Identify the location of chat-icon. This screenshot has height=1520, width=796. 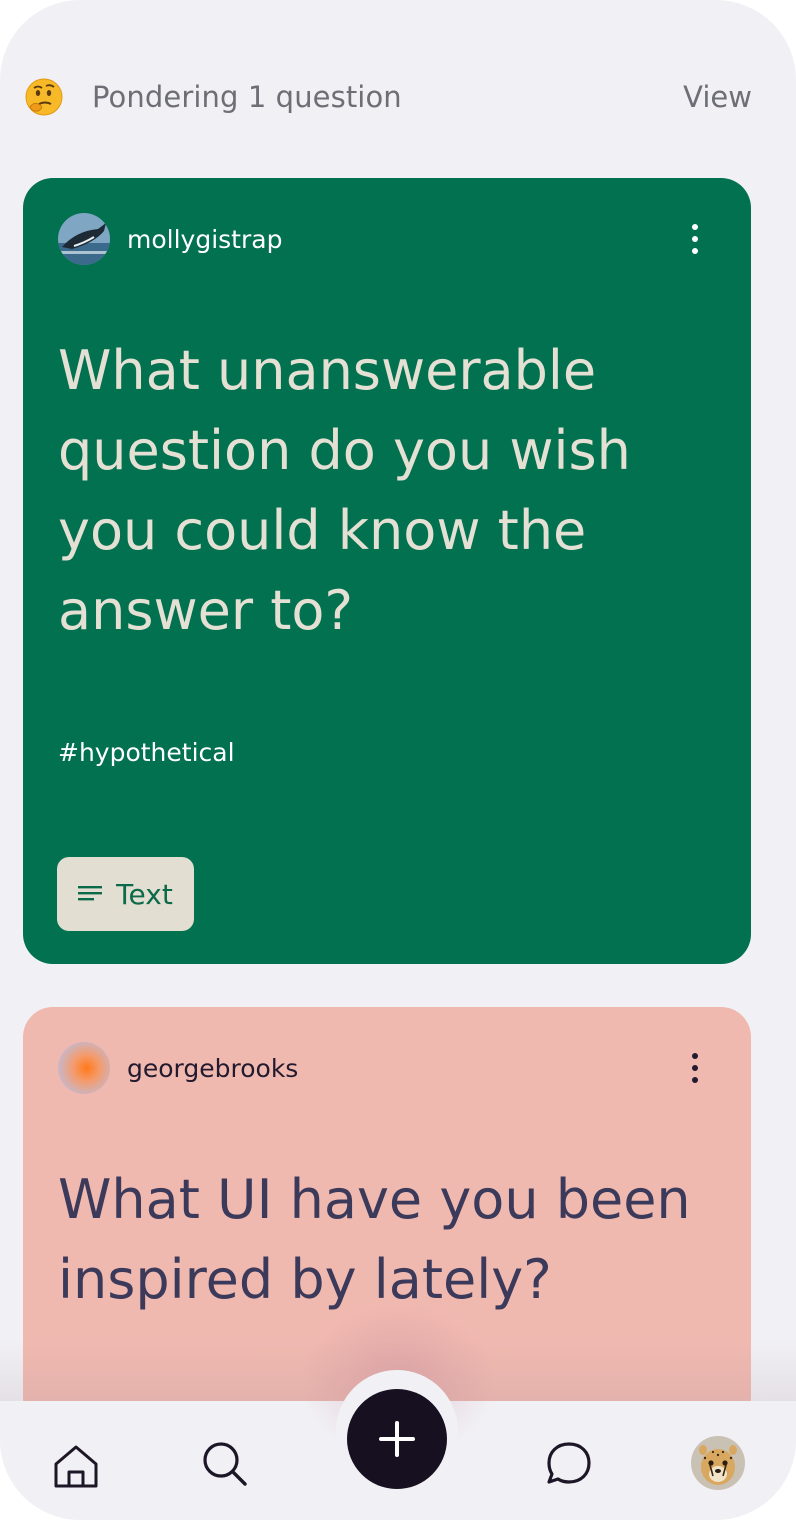
(569, 1464).